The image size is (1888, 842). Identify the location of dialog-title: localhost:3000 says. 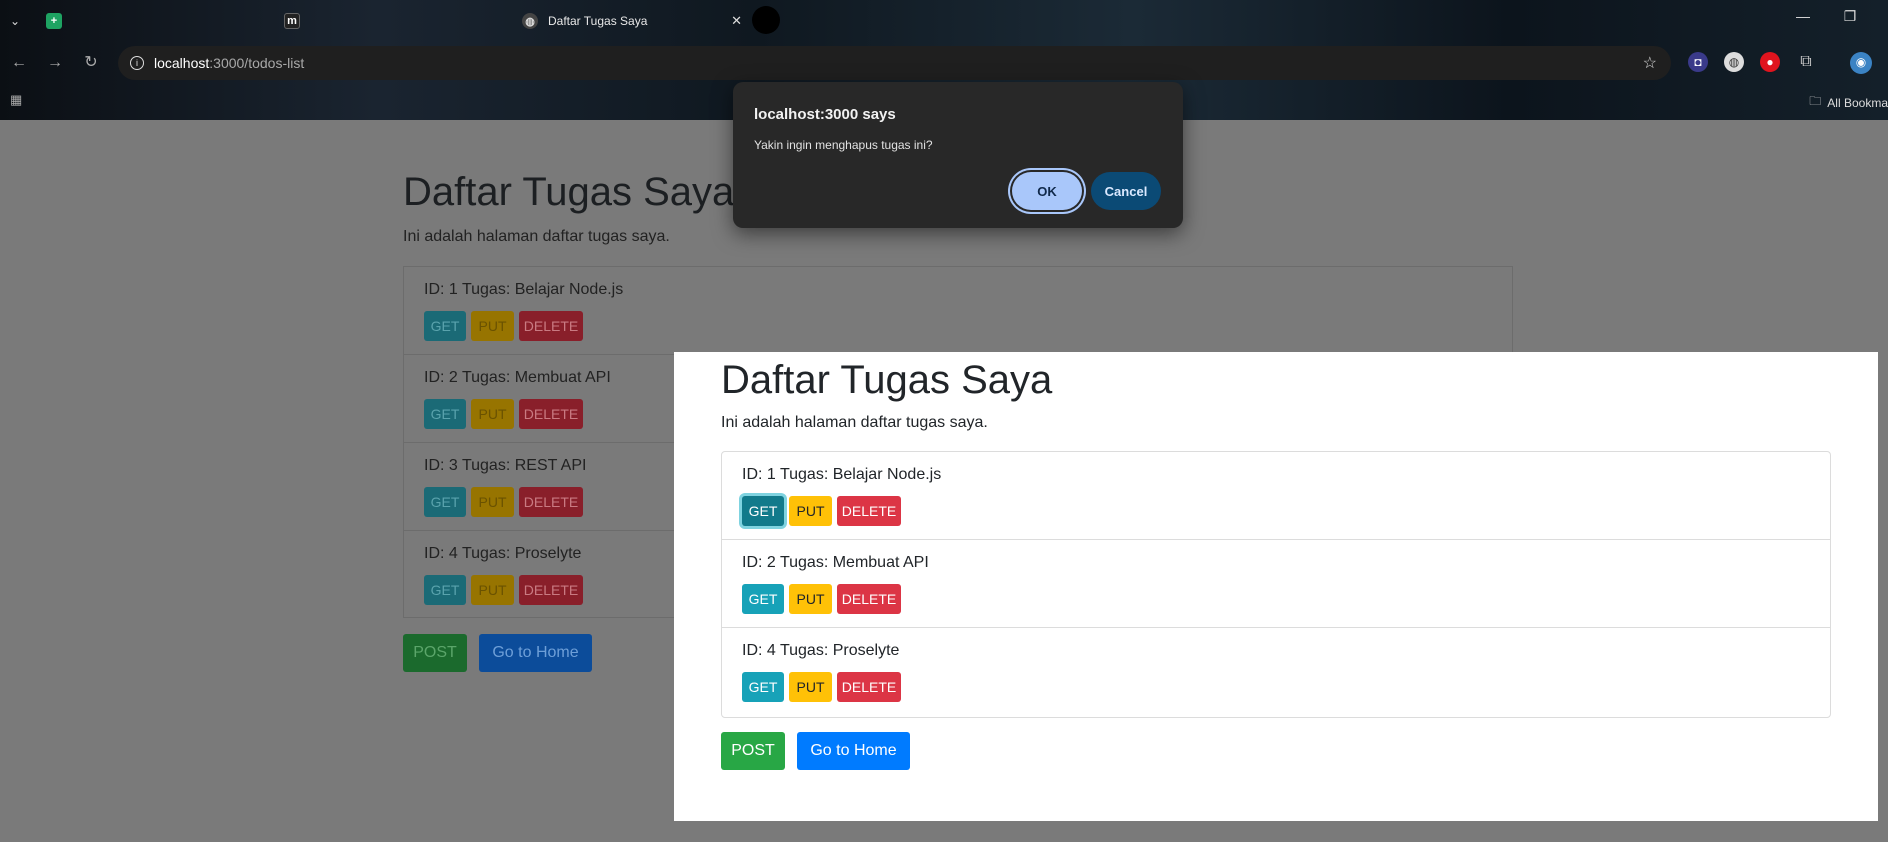
(825, 114).